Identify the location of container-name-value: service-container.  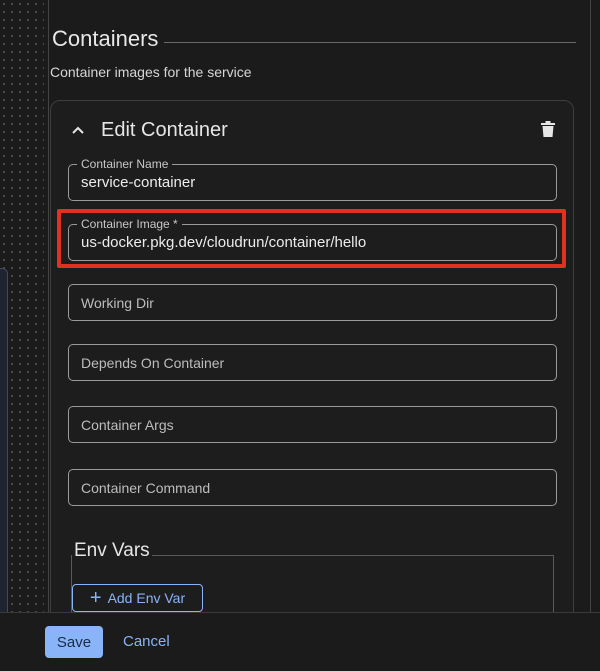
(138, 182).